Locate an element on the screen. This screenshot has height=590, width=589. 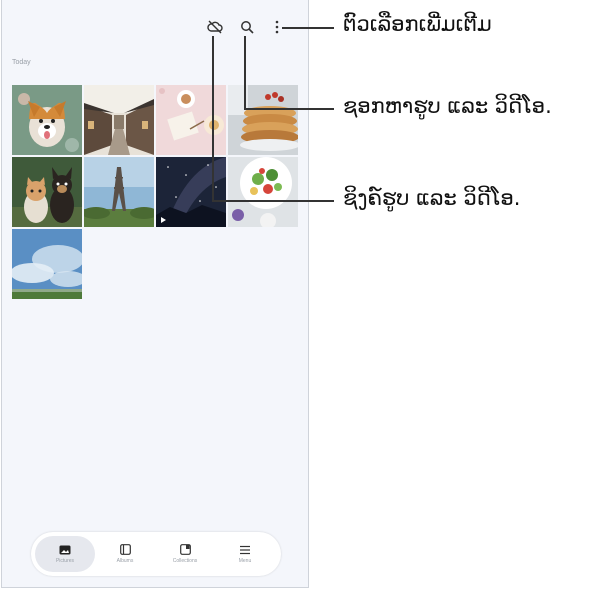
callout-line-search is located at coordinates (289, 109).